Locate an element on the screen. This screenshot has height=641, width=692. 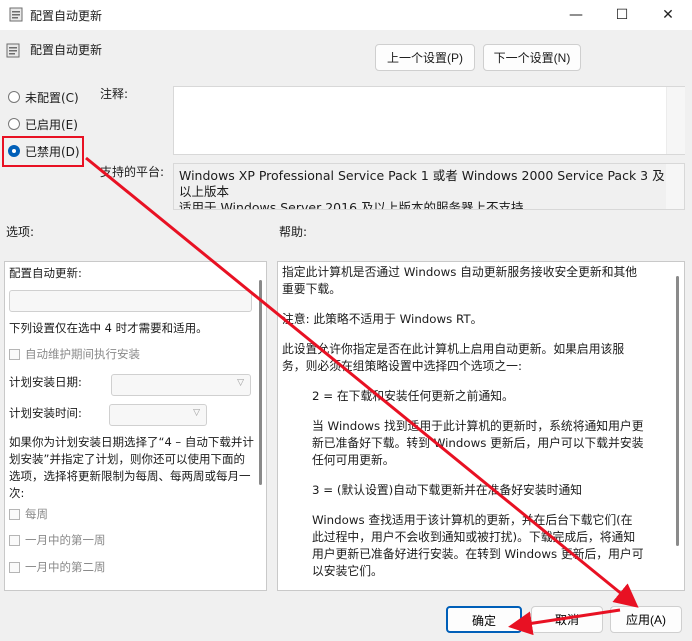
configure-updates-dropdown is located at coordinates (130, 301).